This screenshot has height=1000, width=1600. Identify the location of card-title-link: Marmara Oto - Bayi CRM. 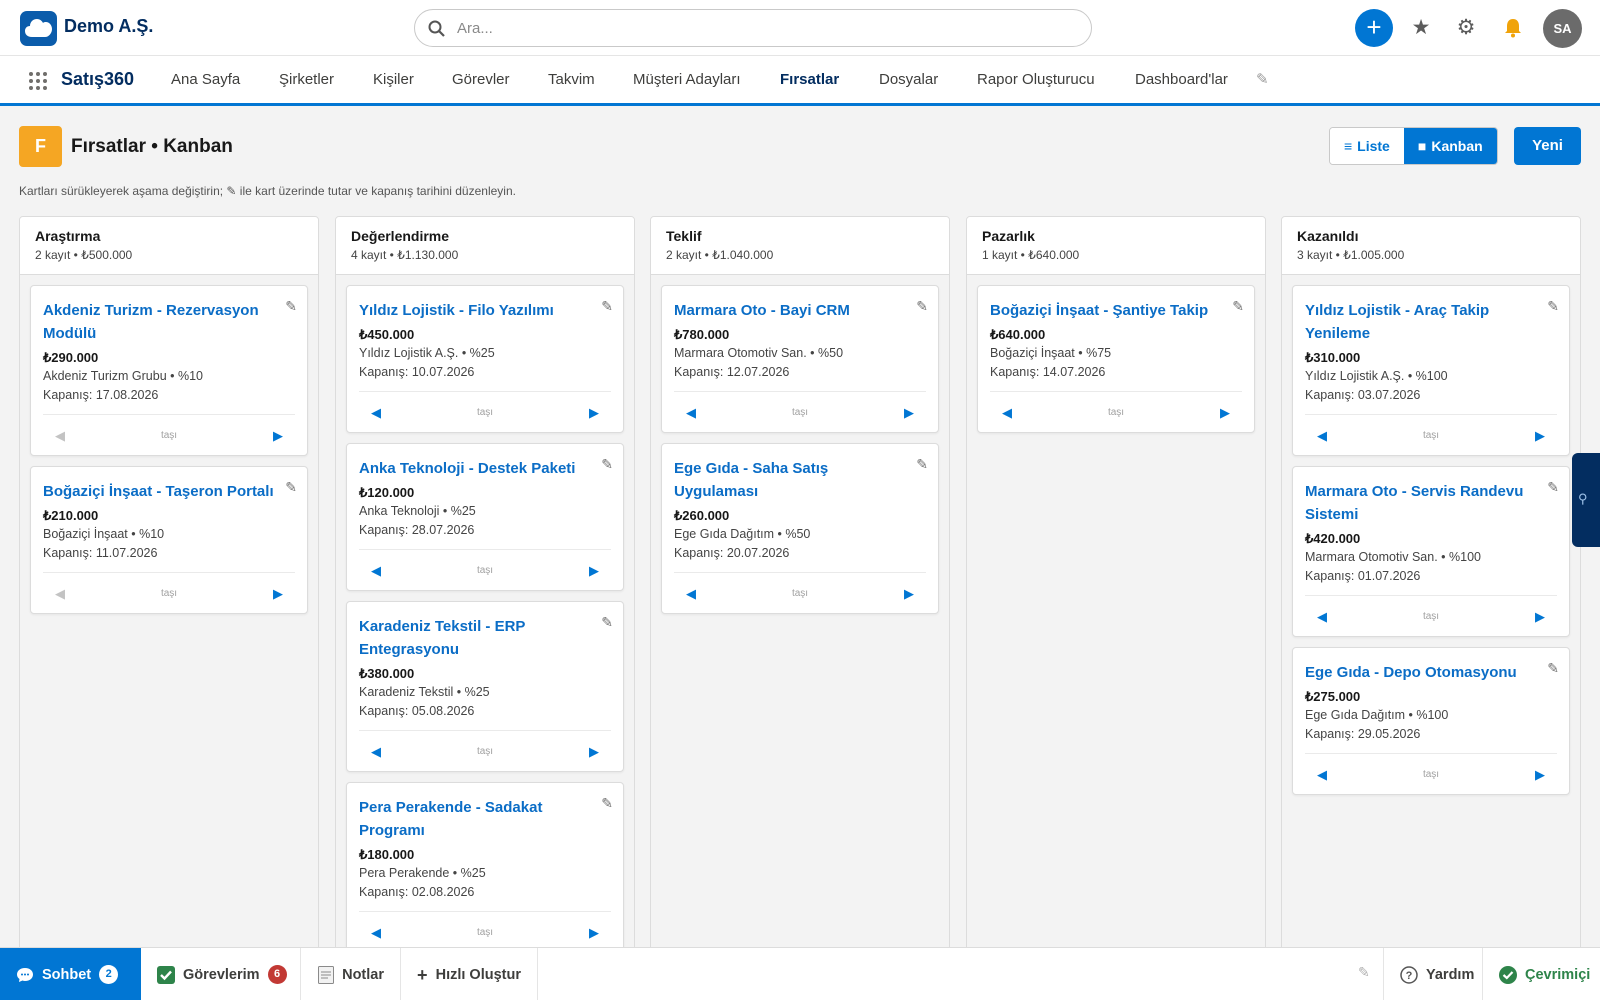
(790, 310).